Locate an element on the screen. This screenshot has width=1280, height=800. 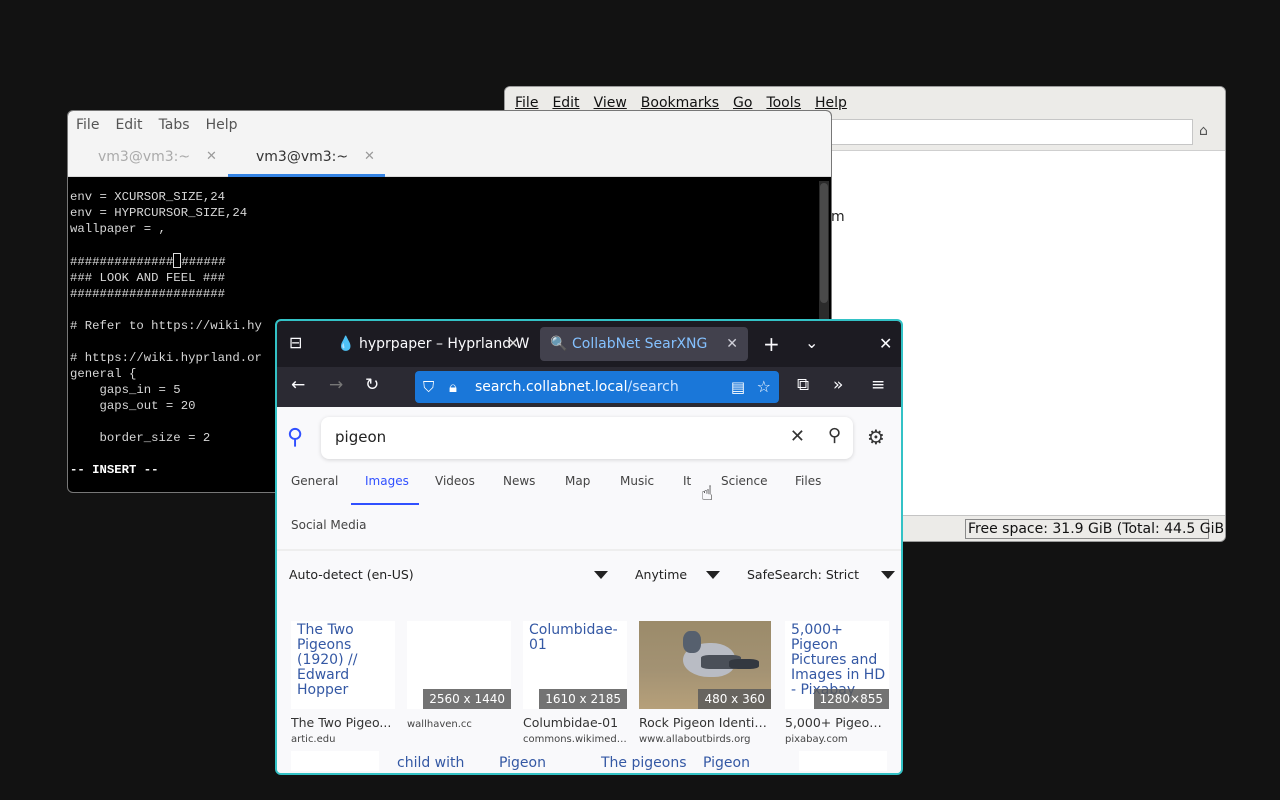
term-line: env = XCURSOR_SIZE,24 is located at coordinates (147, 197).